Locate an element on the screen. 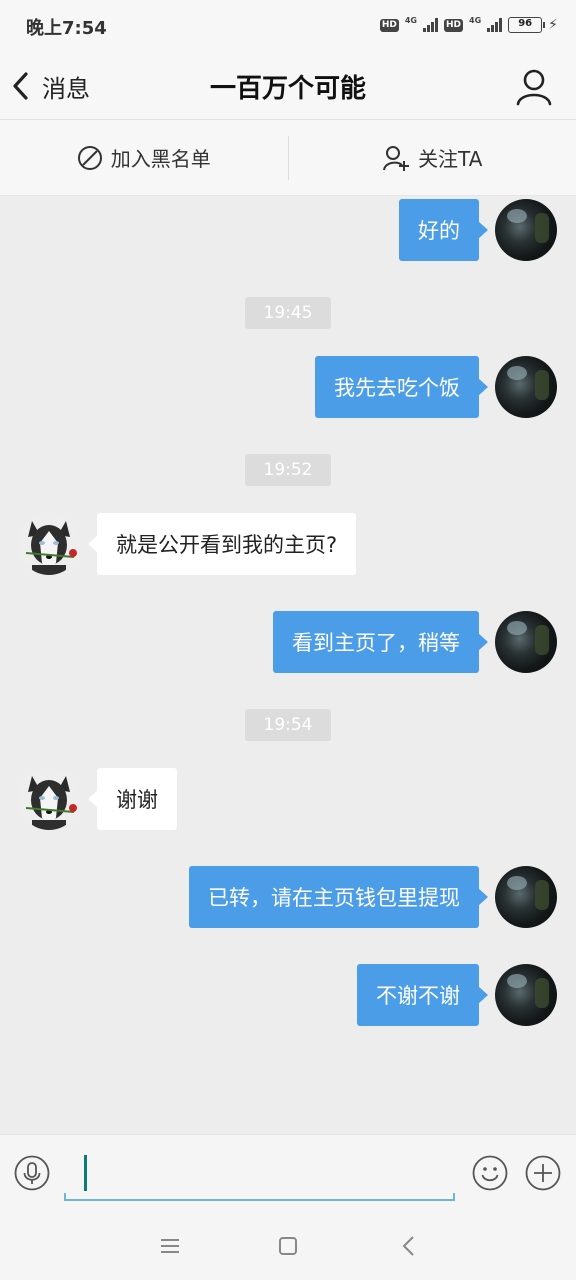 The height and width of the screenshot is (1280, 576). signal-icon is located at coordinates (430, 25).